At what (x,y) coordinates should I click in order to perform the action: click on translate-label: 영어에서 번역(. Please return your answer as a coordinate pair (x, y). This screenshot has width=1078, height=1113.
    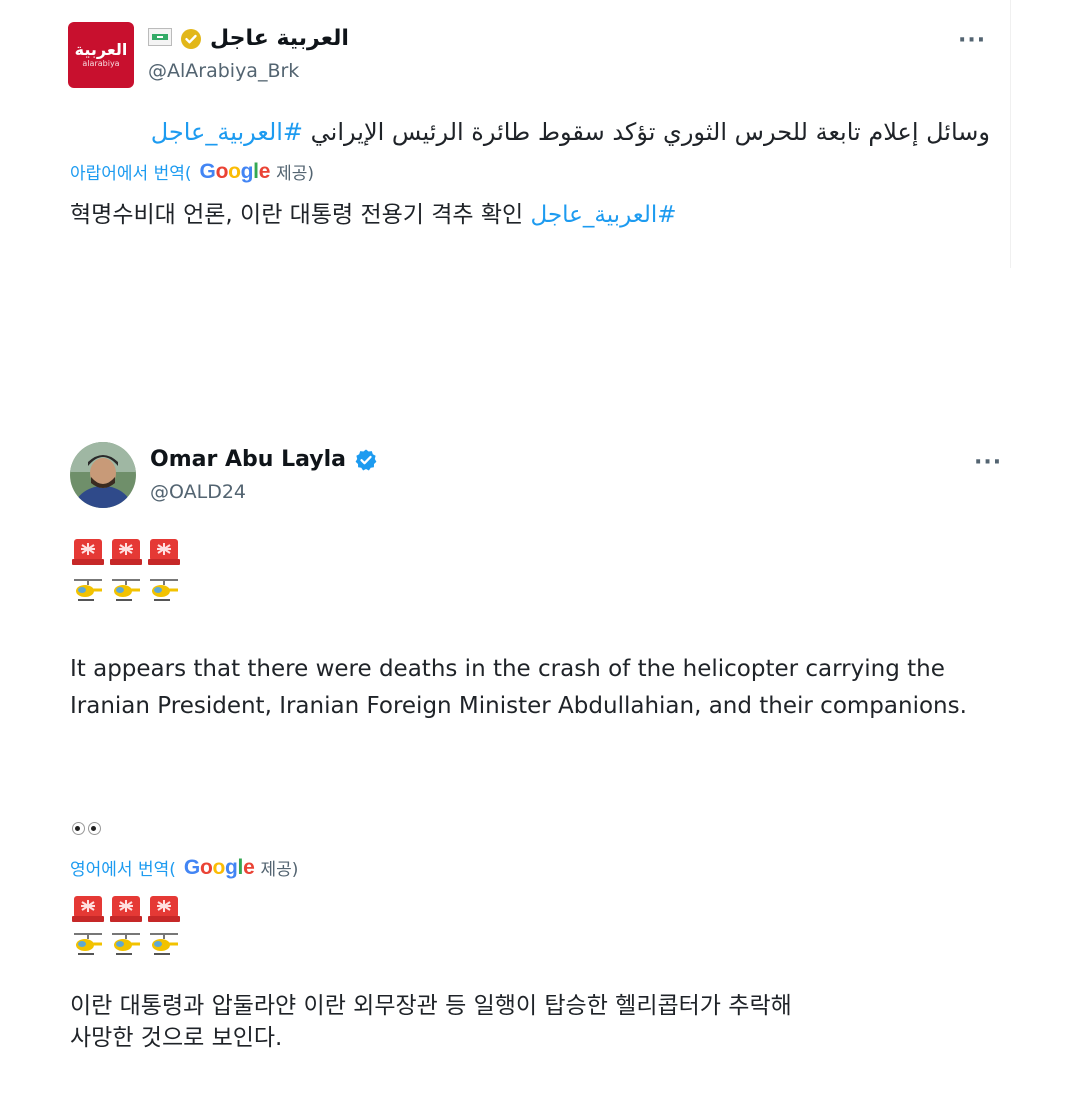
    Looking at the image, I should click on (123, 867).